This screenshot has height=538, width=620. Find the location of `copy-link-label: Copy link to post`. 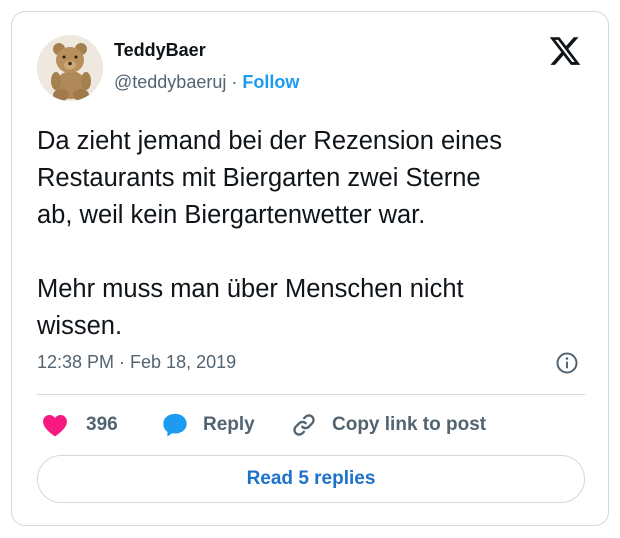

copy-link-label: Copy link to post is located at coordinates (409, 424).